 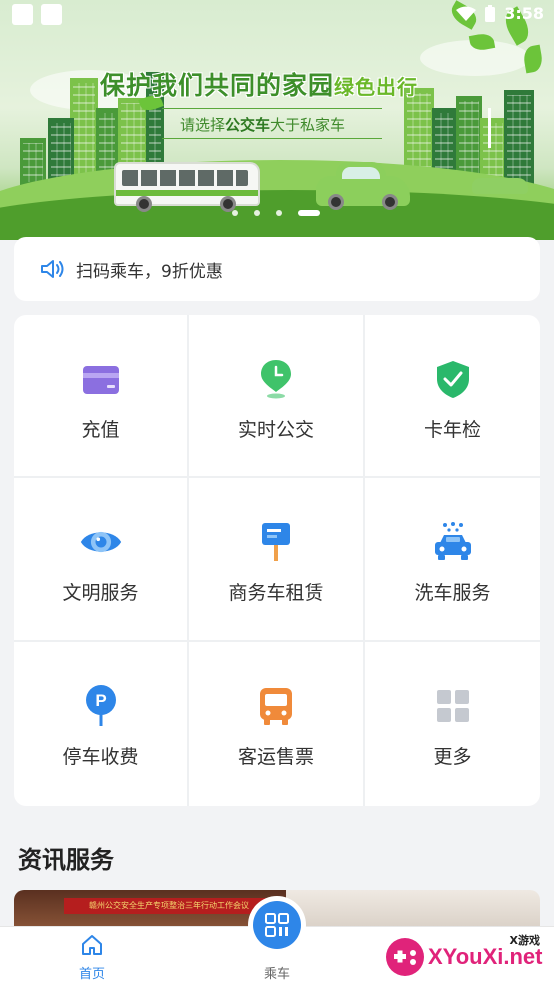 I want to click on qr-code-icon, so click(x=277, y=925).